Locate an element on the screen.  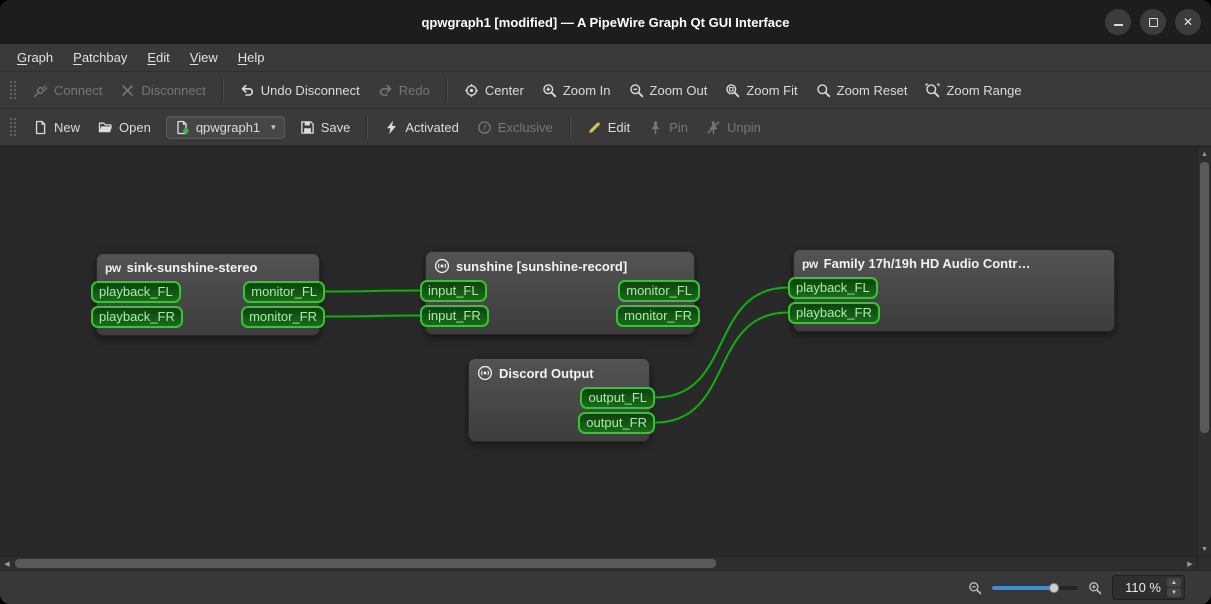
toolbar-button-zoom-reset: Zoom Reset is located at coordinates (862, 90).